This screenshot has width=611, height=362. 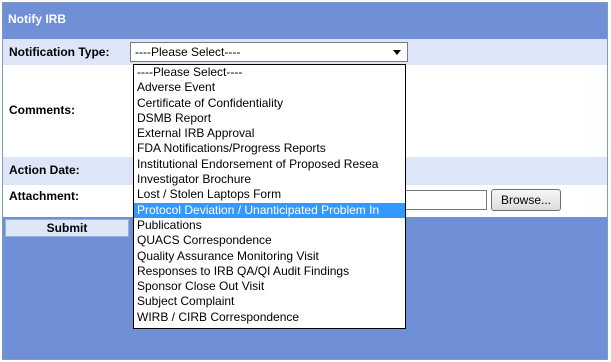 What do you see at coordinates (269, 148) in the screenshot?
I see `dropdown-option: FDA Notifications/Progress Reports` at bounding box center [269, 148].